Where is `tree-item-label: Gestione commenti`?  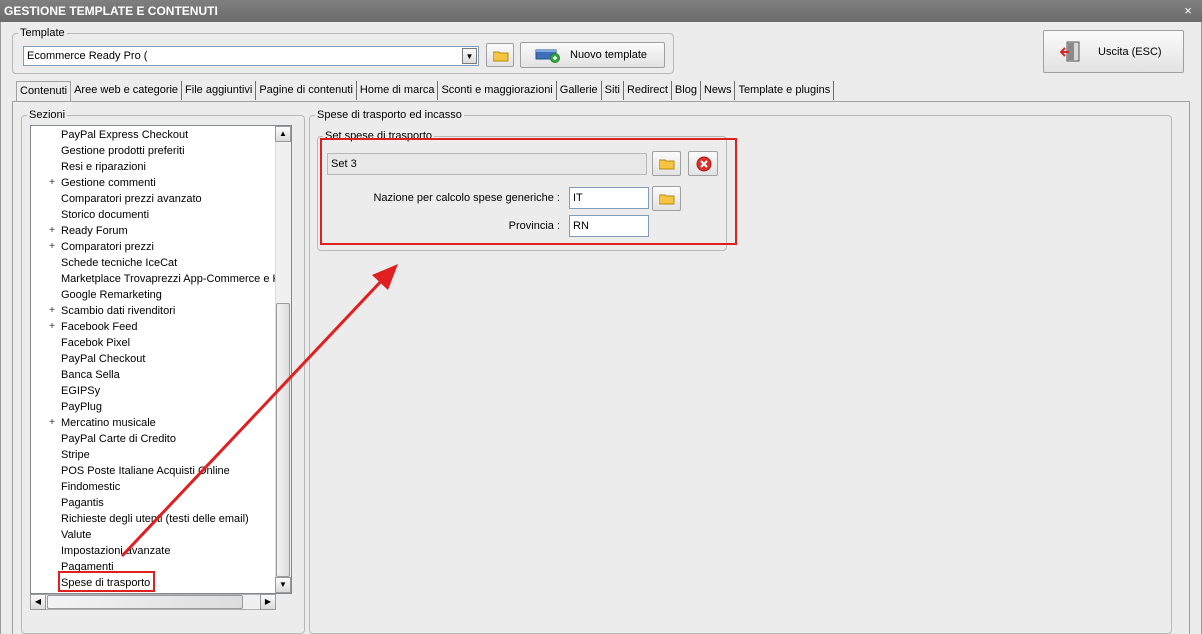
tree-item-label: Gestione commenti is located at coordinates (108, 183).